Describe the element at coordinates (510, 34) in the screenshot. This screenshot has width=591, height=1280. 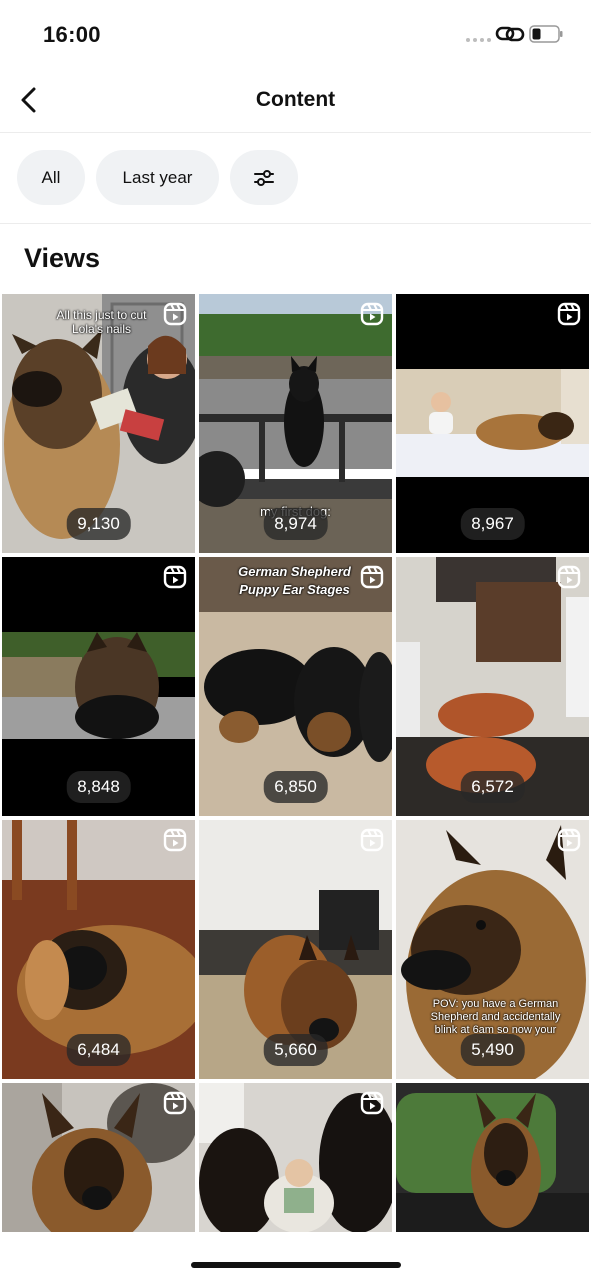
I see `link-icon` at that location.